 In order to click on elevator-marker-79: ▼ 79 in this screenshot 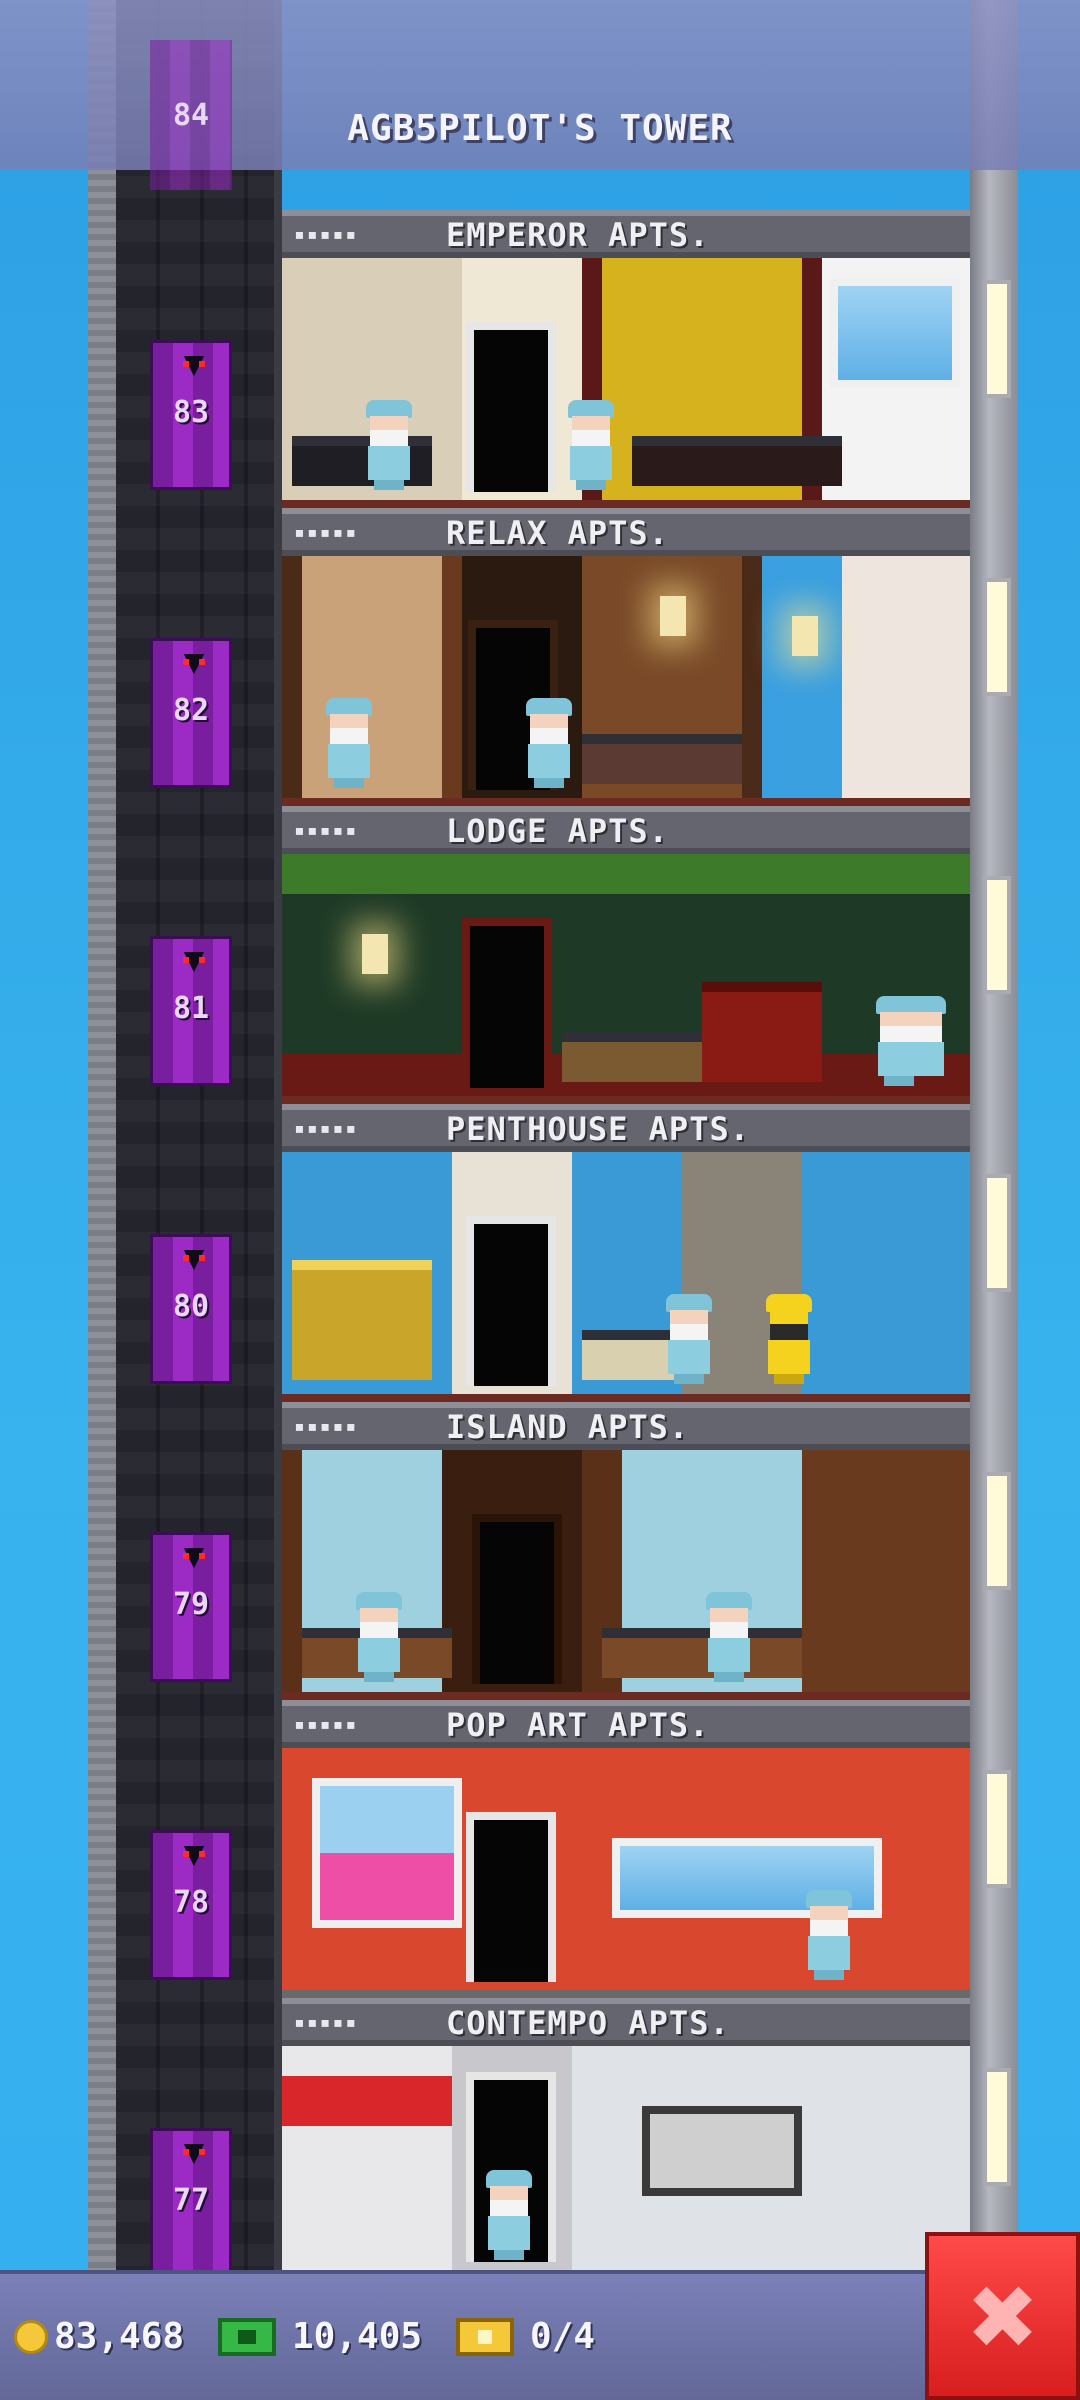, I will do `click(191, 1607)`.